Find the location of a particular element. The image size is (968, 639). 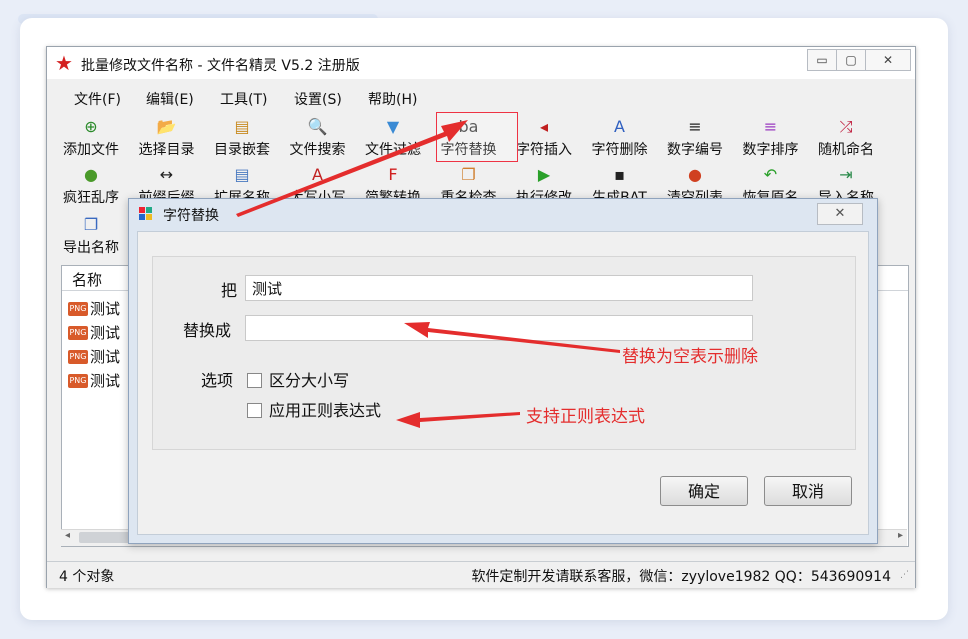

regex-annotation: 支持正则表达式 is located at coordinates (585, 417).